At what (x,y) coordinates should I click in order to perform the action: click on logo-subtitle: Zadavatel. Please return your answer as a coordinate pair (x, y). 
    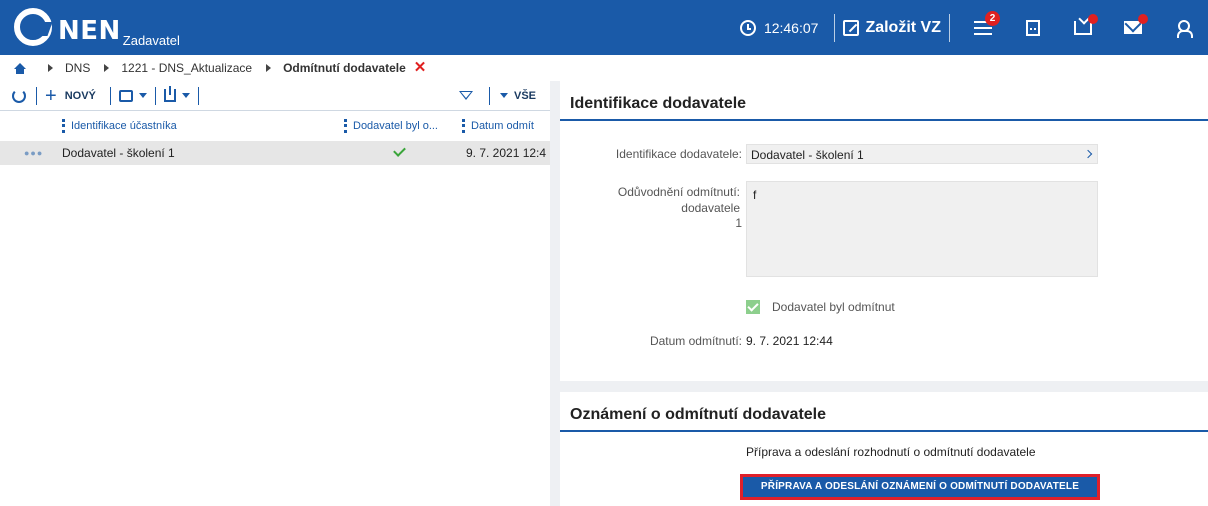
    Looking at the image, I should click on (151, 40).